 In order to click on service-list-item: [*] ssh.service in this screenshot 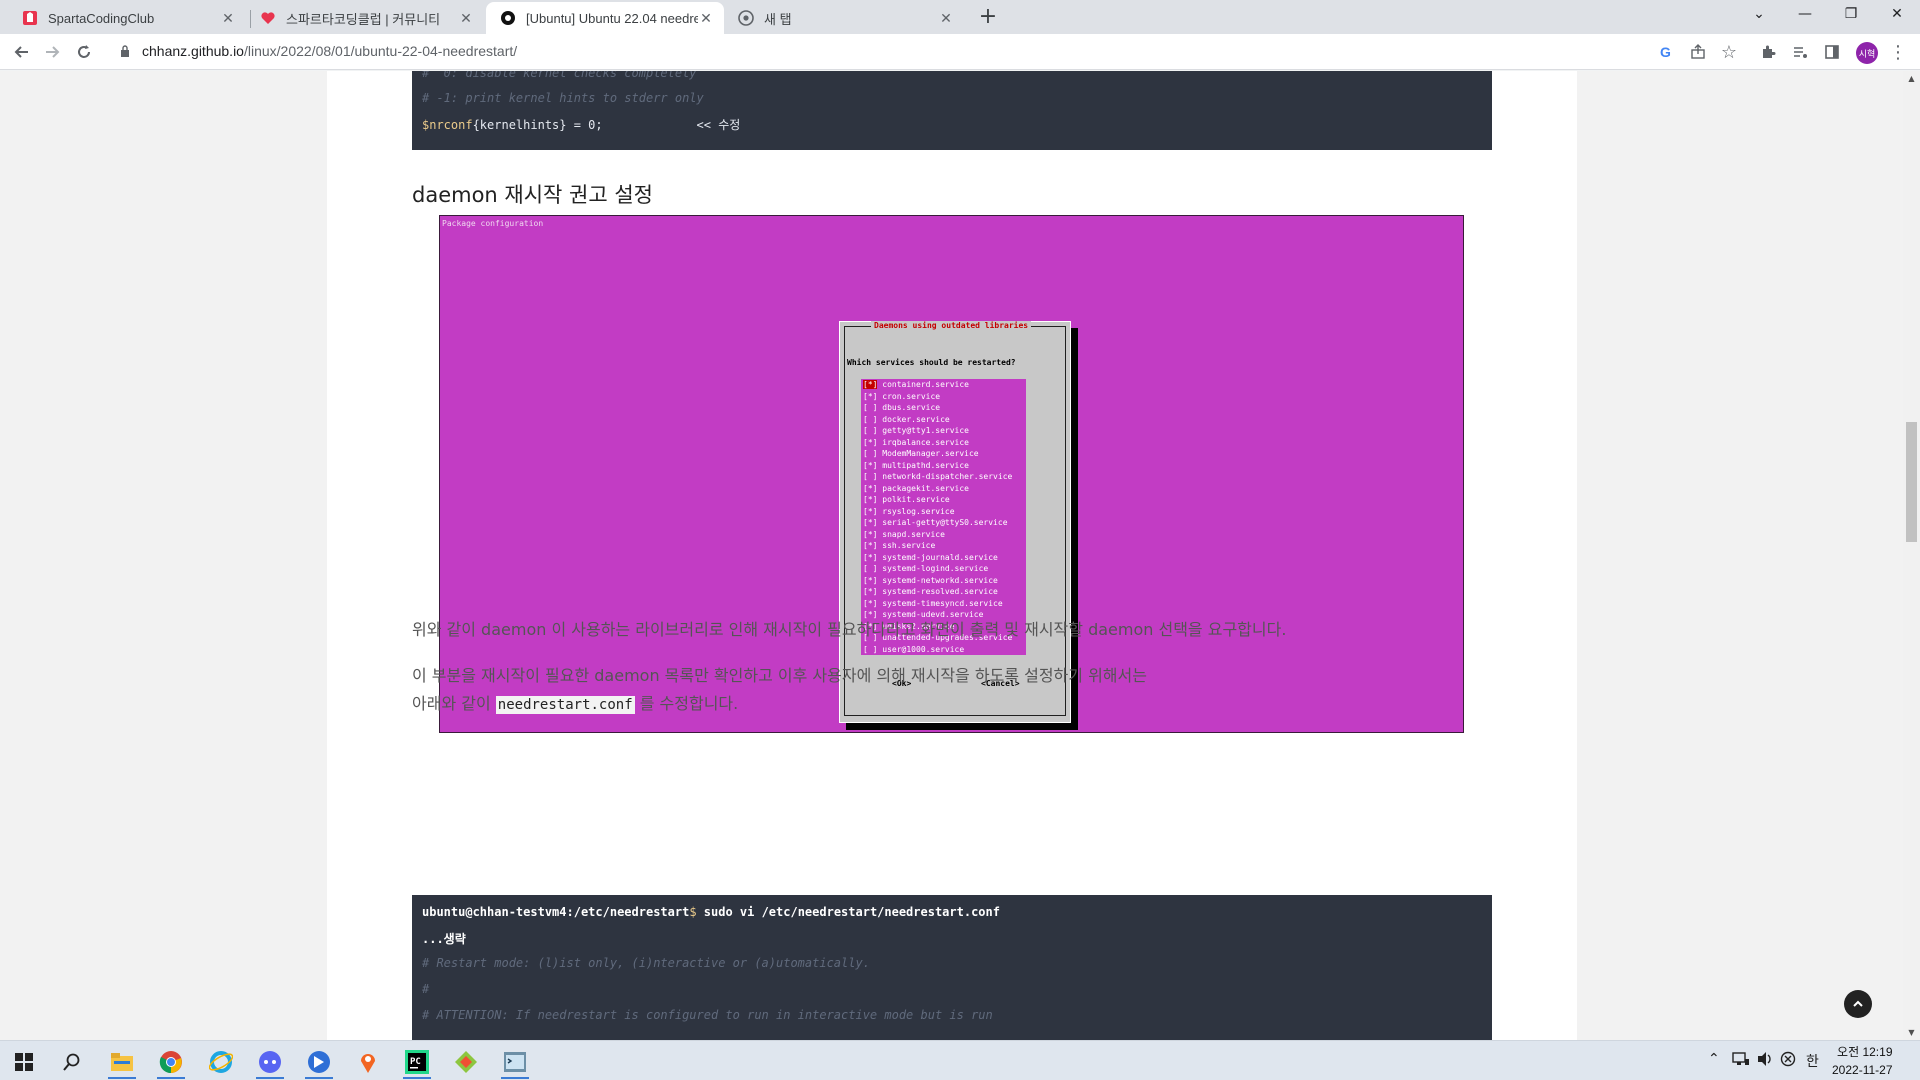, I will do `click(899, 545)`.